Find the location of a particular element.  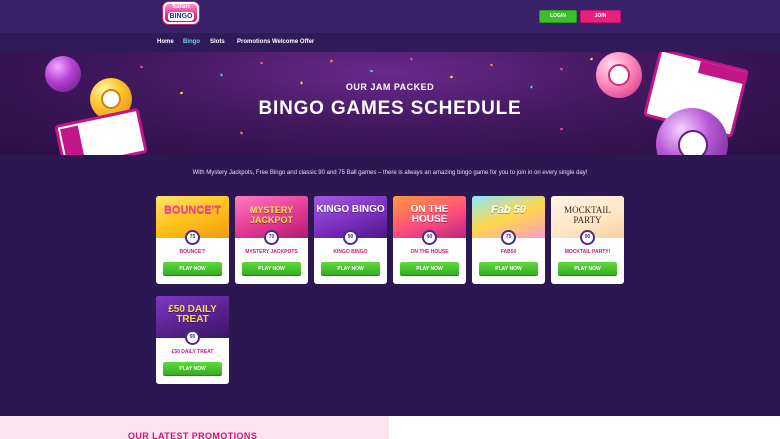

top-header-bar: Safari BINGO LOGIN JOIN is located at coordinates (390, 16).